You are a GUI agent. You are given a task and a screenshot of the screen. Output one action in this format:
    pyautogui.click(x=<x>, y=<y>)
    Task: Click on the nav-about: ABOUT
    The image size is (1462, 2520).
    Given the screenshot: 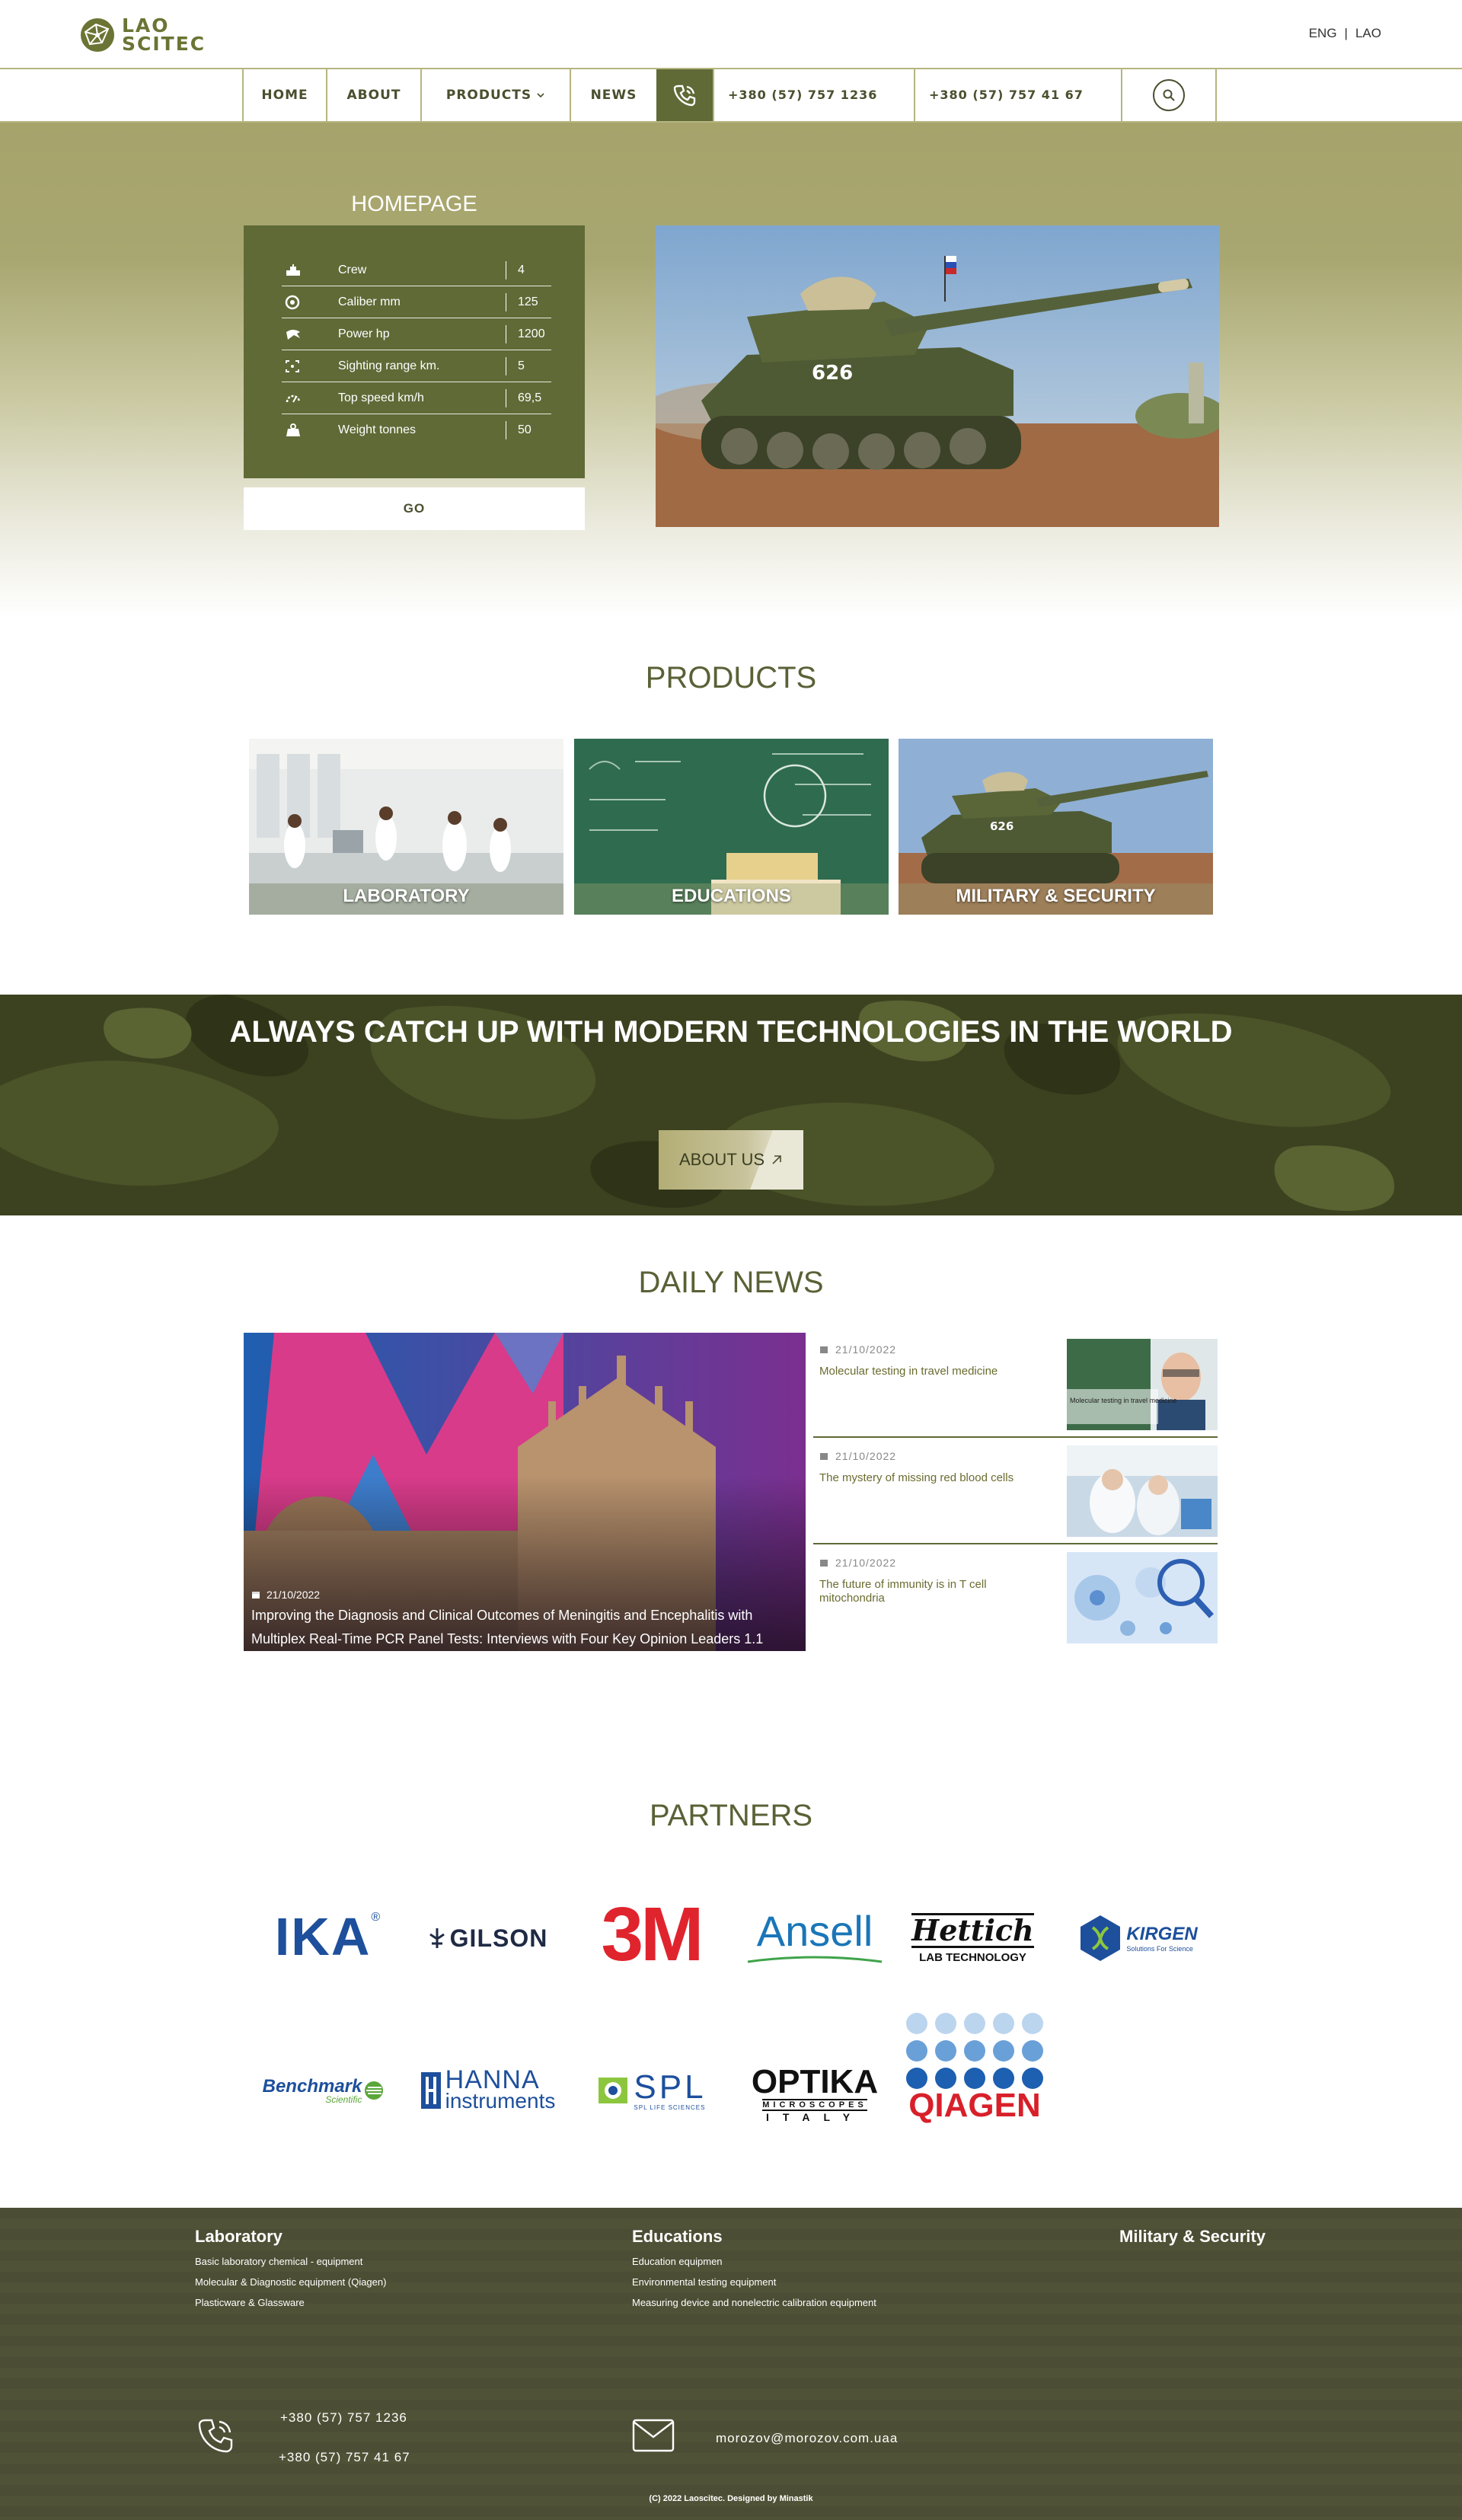 What is the action you would take?
    pyautogui.click(x=373, y=95)
    